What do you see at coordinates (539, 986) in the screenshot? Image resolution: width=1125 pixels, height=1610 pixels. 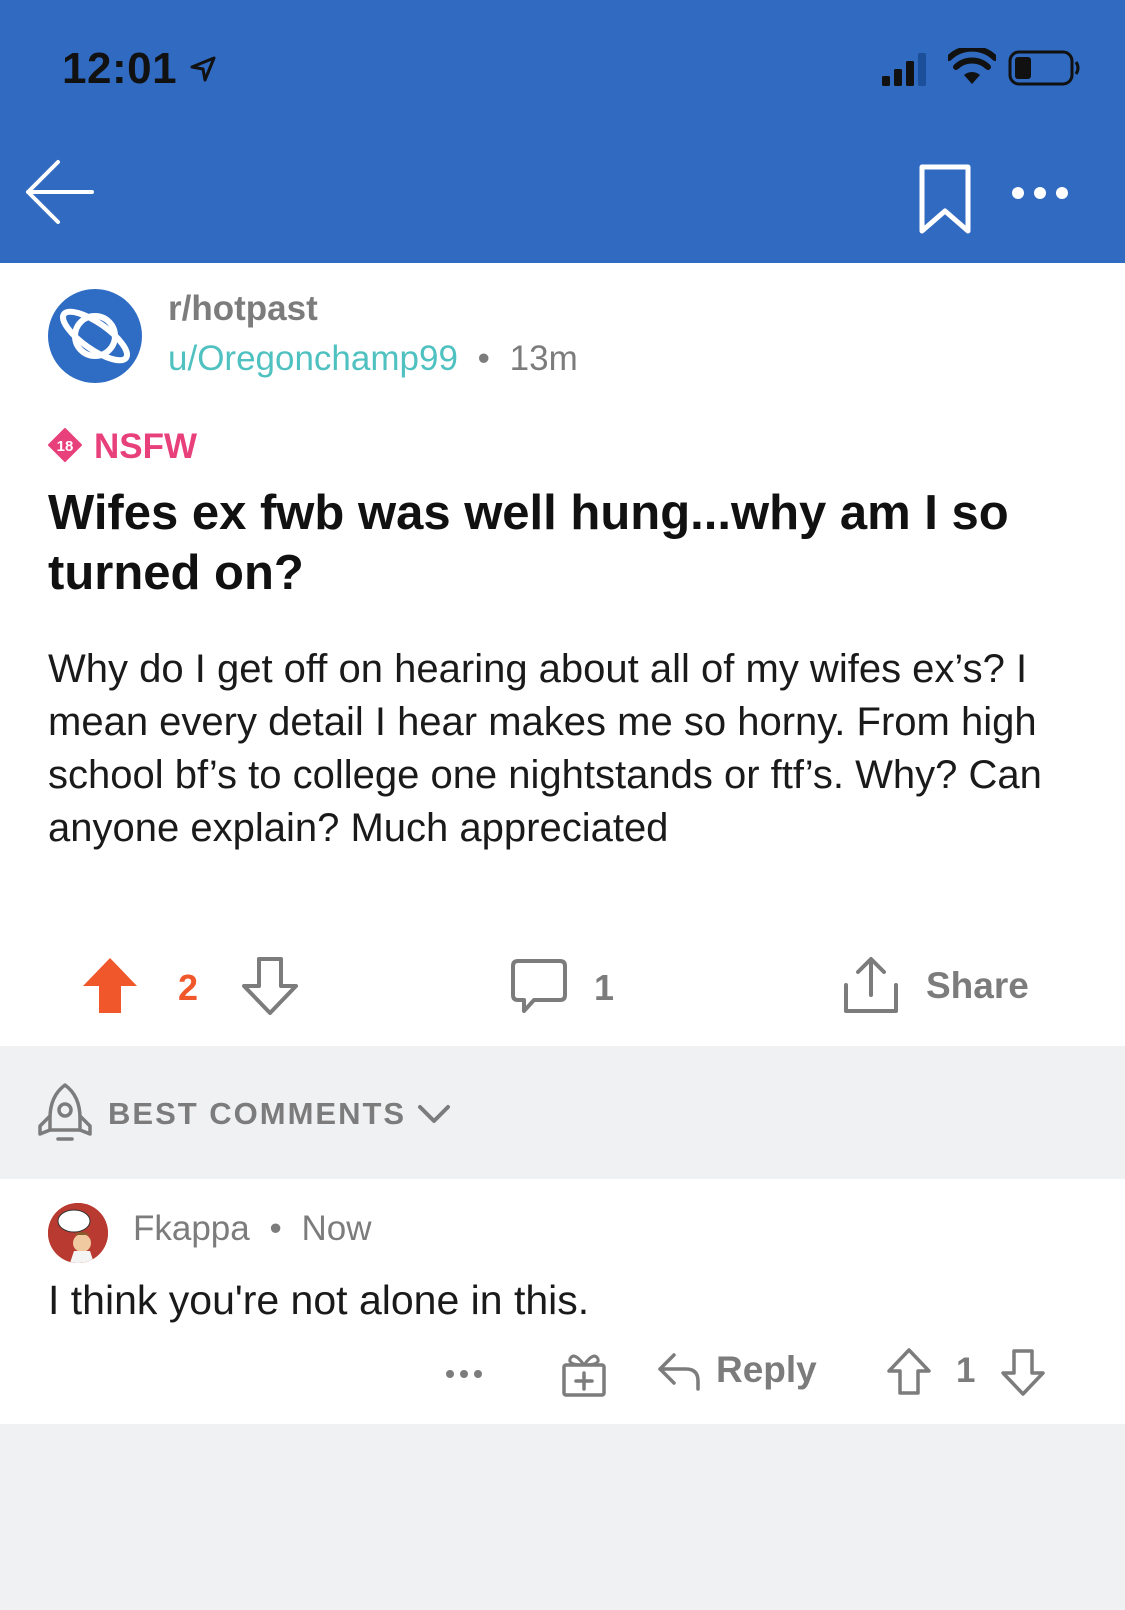 I see `comment-bubble-icon` at bounding box center [539, 986].